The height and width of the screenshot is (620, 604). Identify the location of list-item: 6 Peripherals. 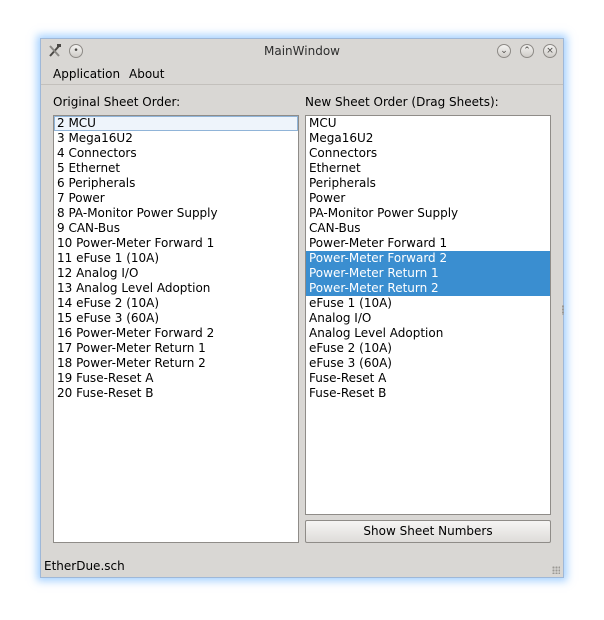
(176, 183).